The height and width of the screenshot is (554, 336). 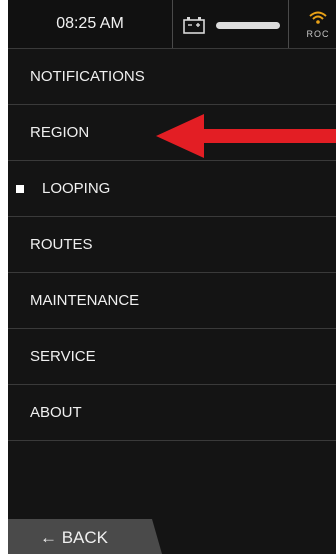 What do you see at coordinates (194, 25) in the screenshot?
I see `battery-icon` at bounding box center [194, 25].